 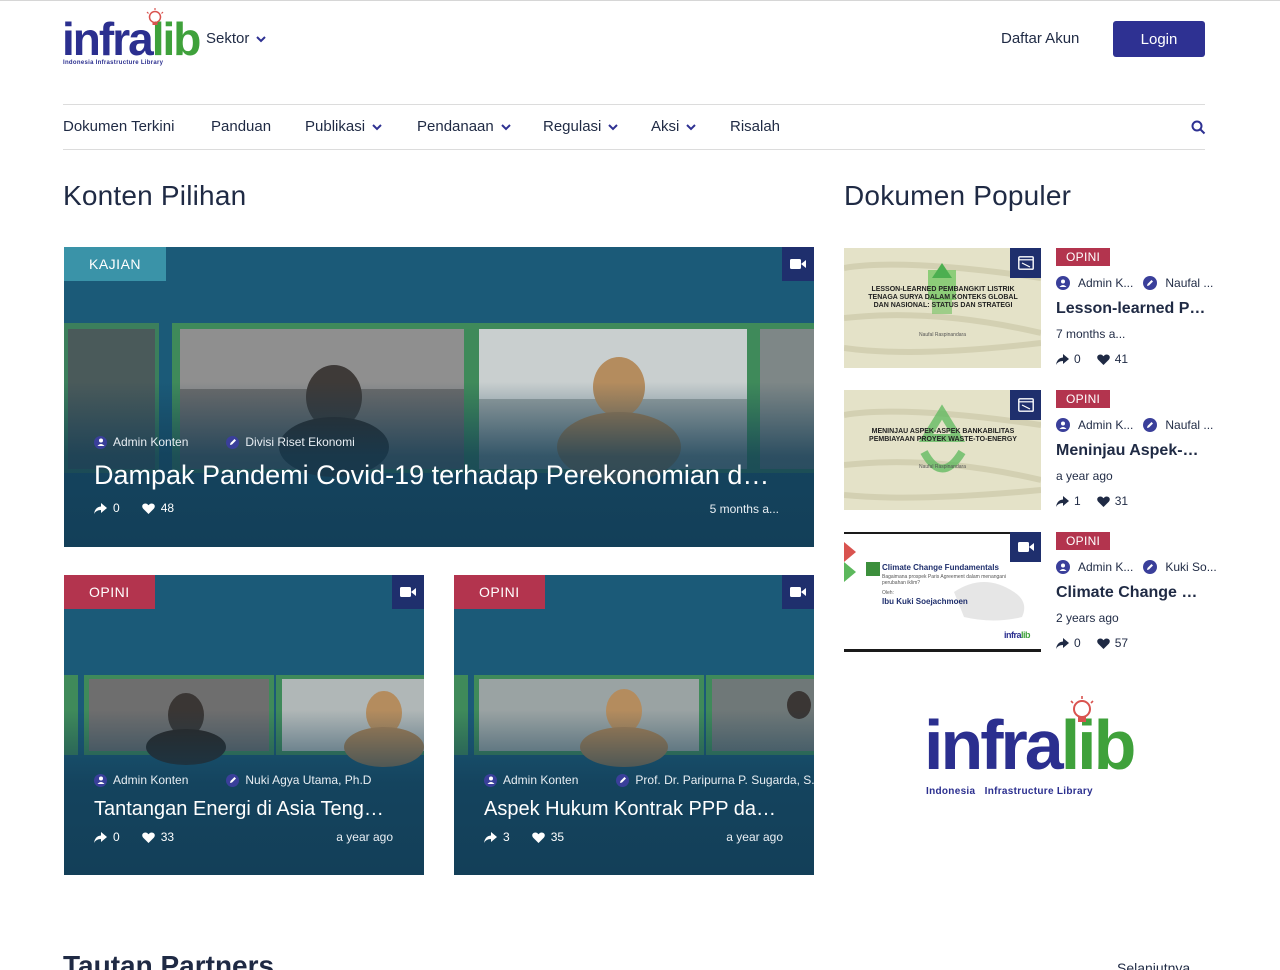 I want to click on like-count: 41, so click(x=1121, y=359).